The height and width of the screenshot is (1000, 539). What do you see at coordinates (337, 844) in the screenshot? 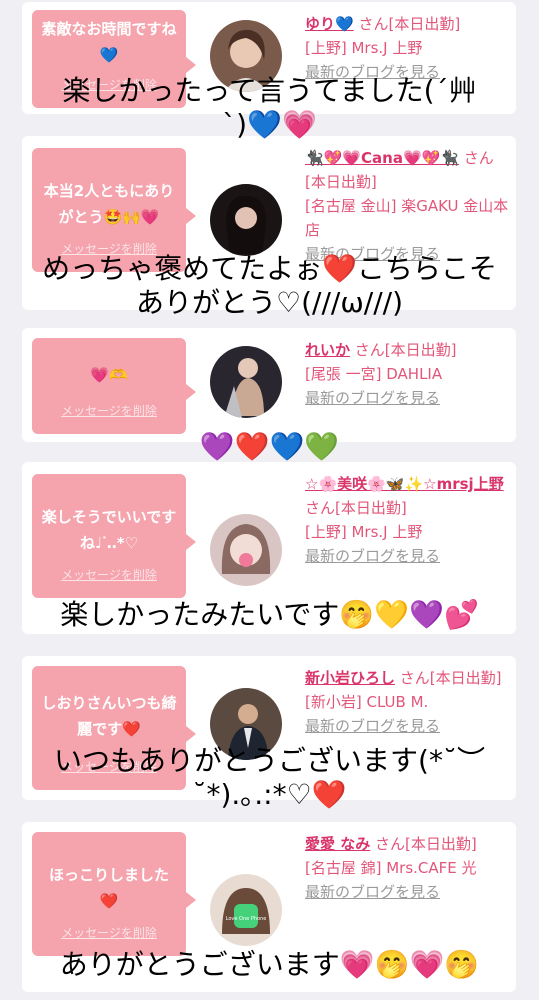
I see `cast-name-link: 愛愛 なみ` at bounding box center [337, 844].